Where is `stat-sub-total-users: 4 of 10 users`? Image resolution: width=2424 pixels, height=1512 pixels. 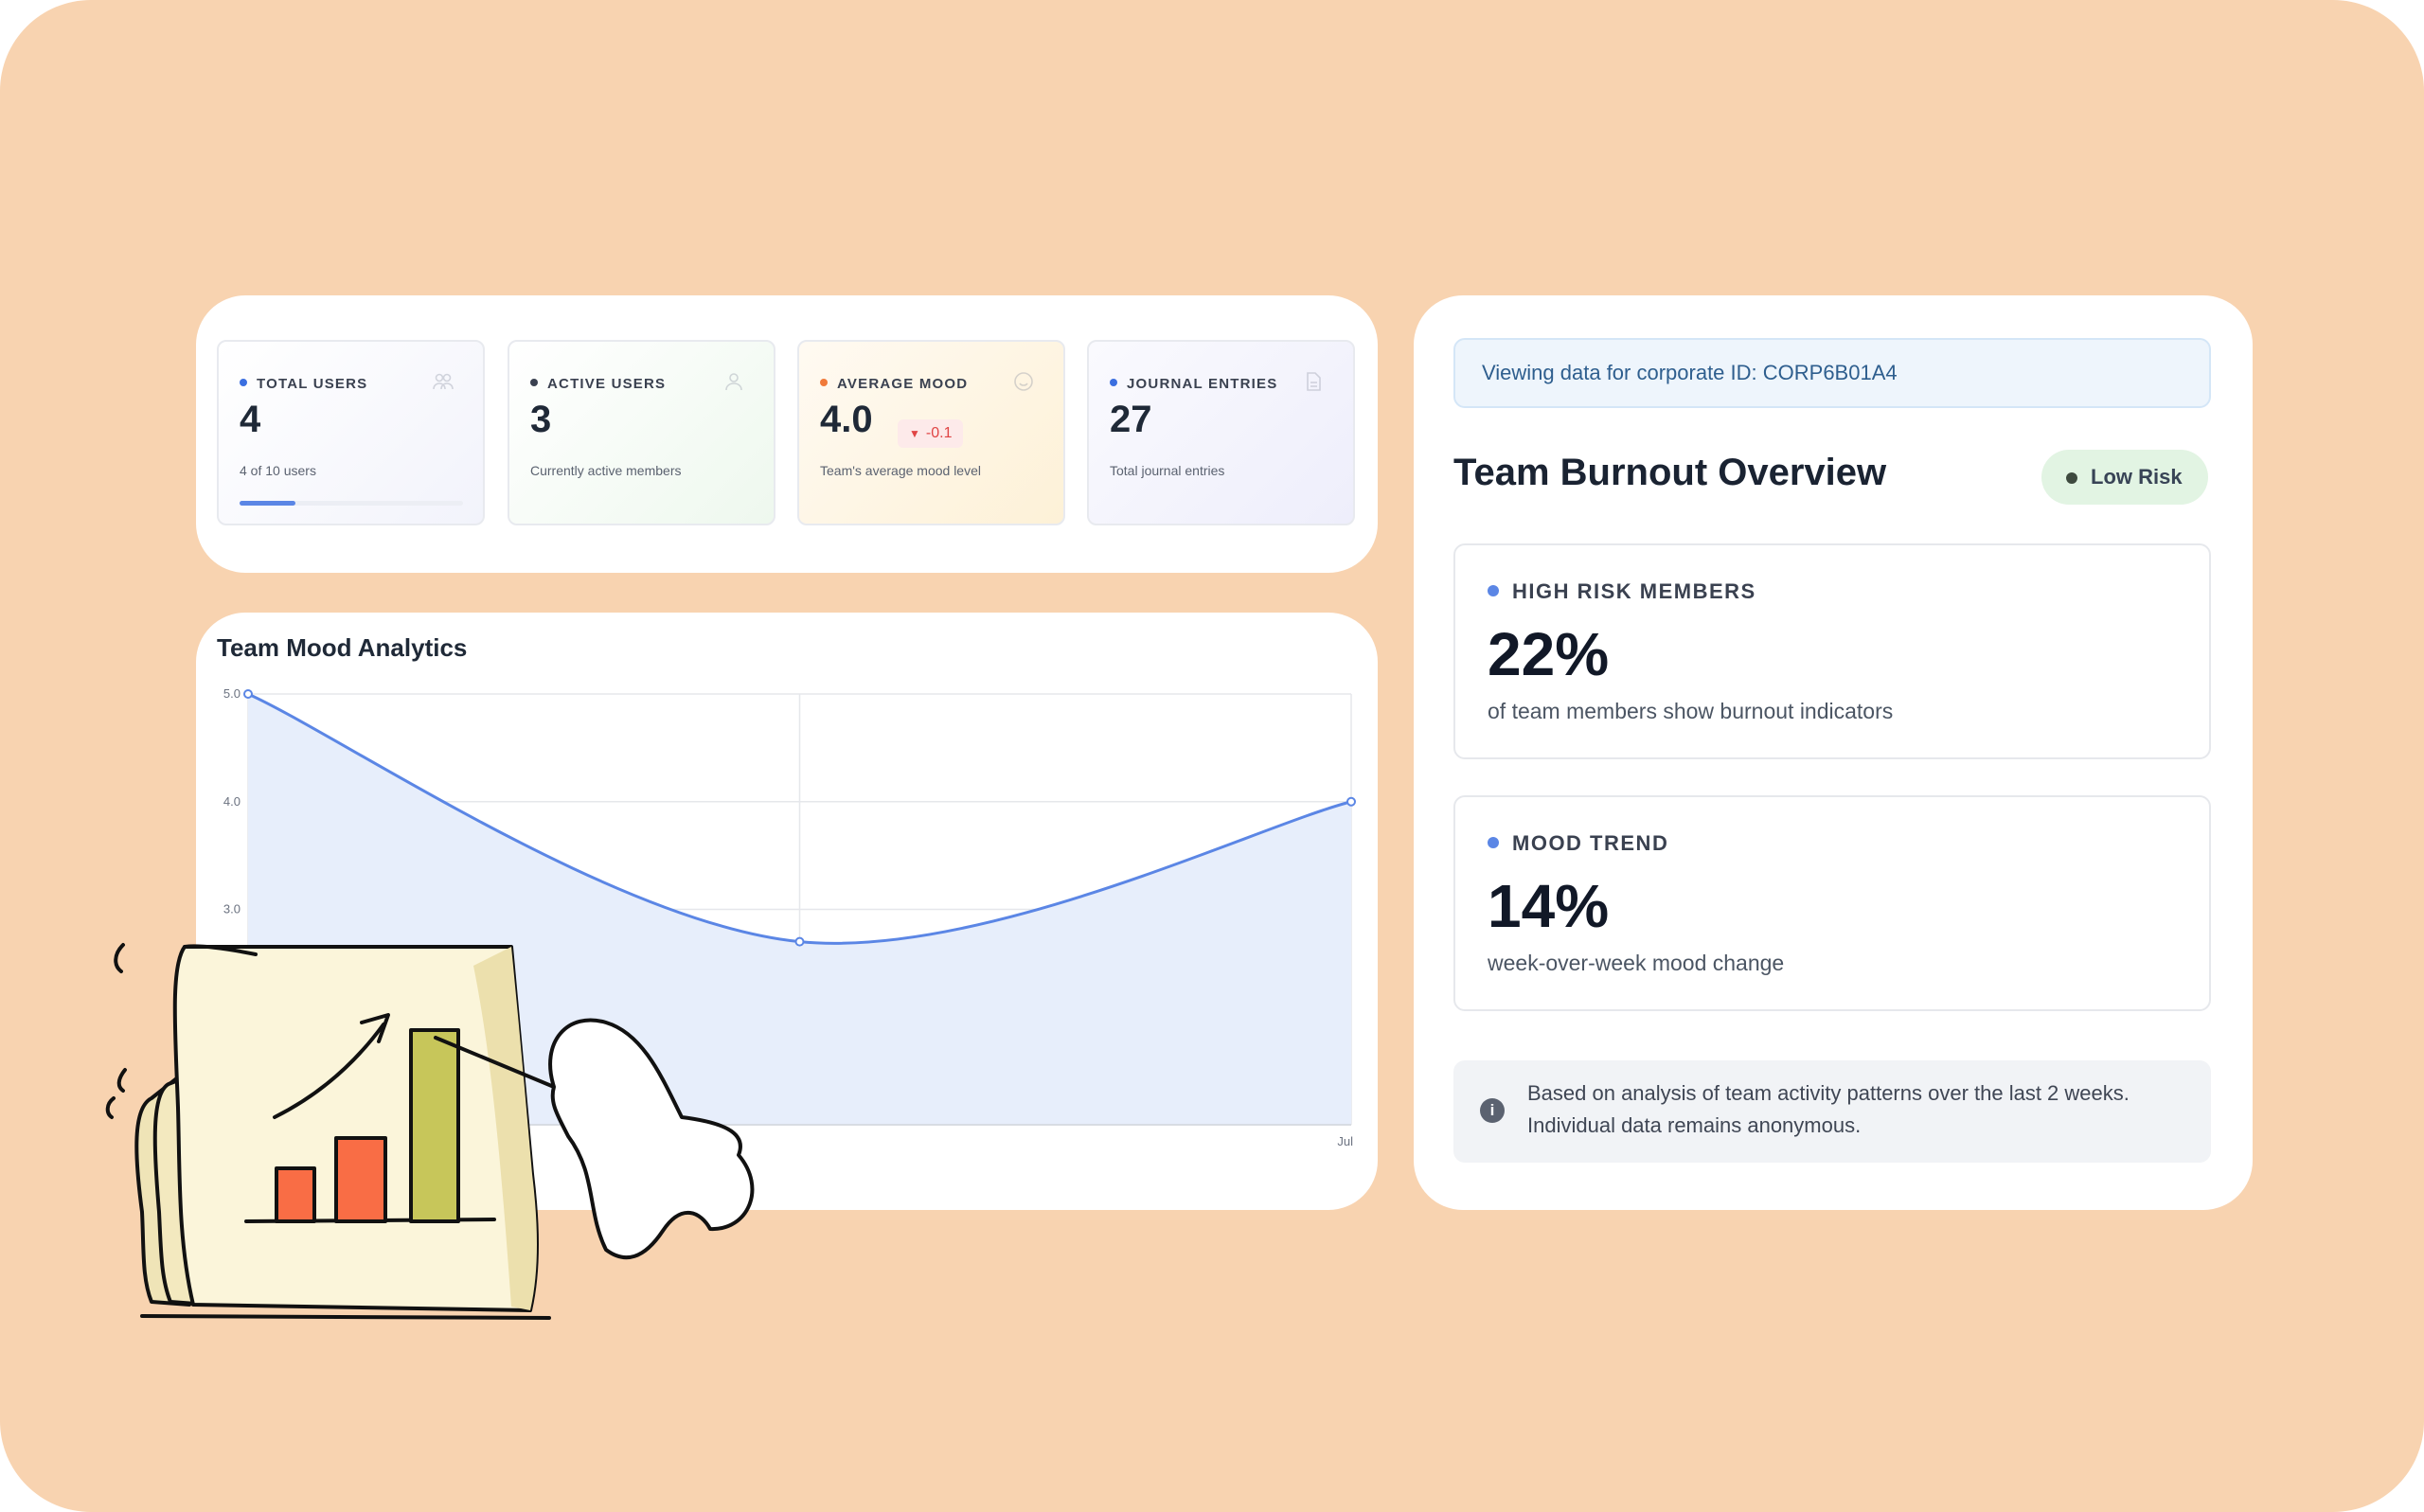
stat-sub-total-users: 4 of 10 users is located at coordinates (278, 470).